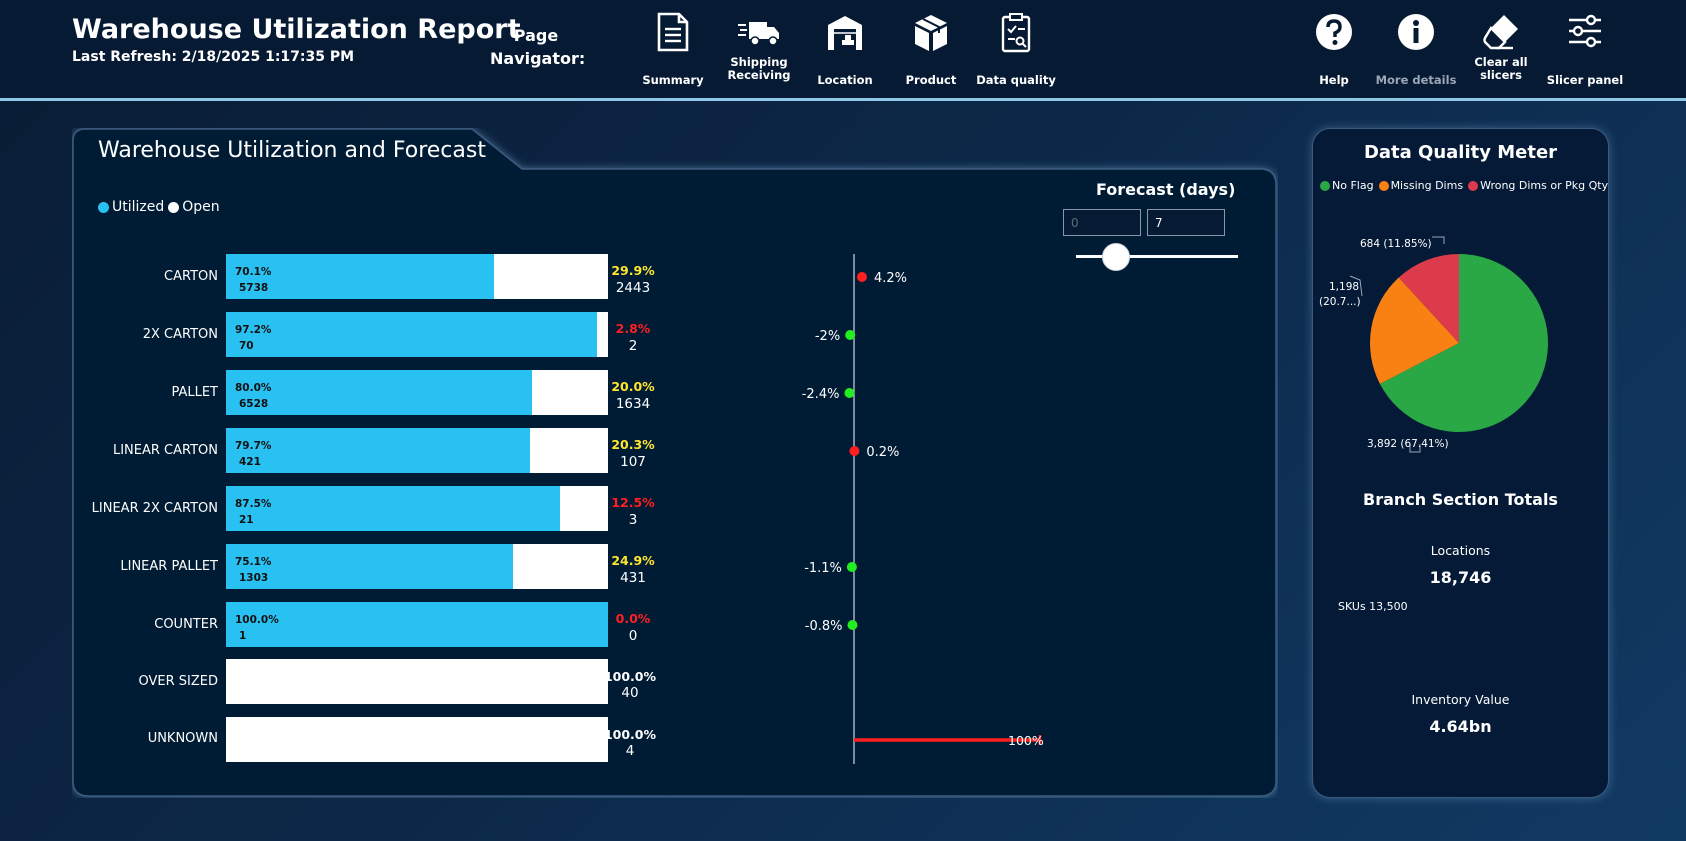  I want to click on forecast-days-title: Forecast (days), so click(1166, 189).